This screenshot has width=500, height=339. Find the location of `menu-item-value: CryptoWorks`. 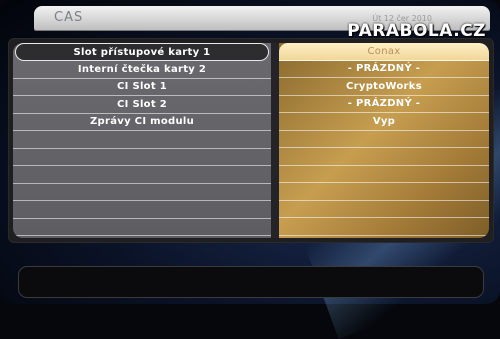

menu-item-value: CryptoWorks is located at coordinates (384, 86).